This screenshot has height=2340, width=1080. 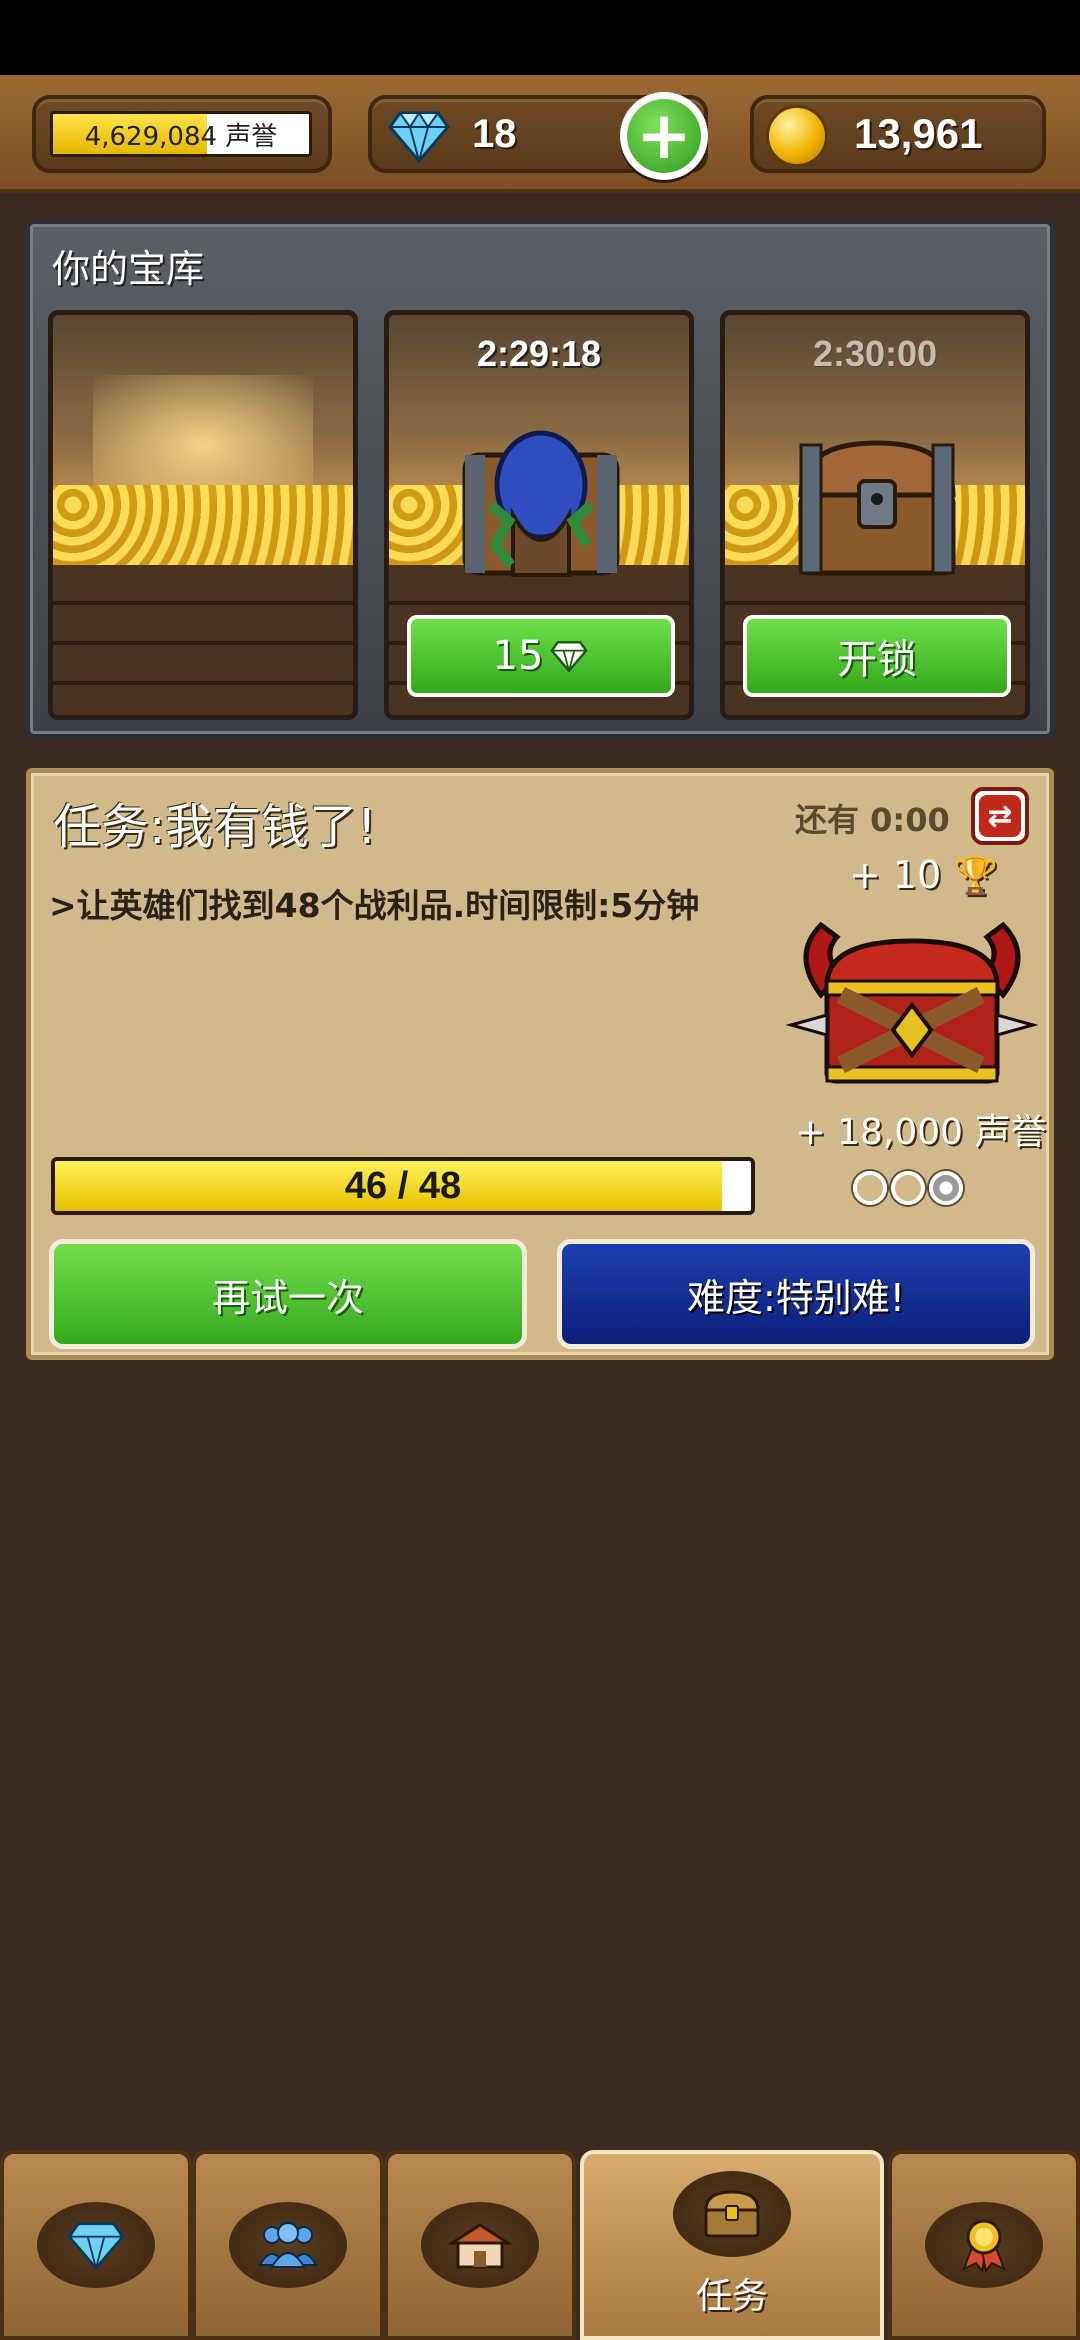 I want to click on vault-title: 你的宝库, so click(x=128, y=269).